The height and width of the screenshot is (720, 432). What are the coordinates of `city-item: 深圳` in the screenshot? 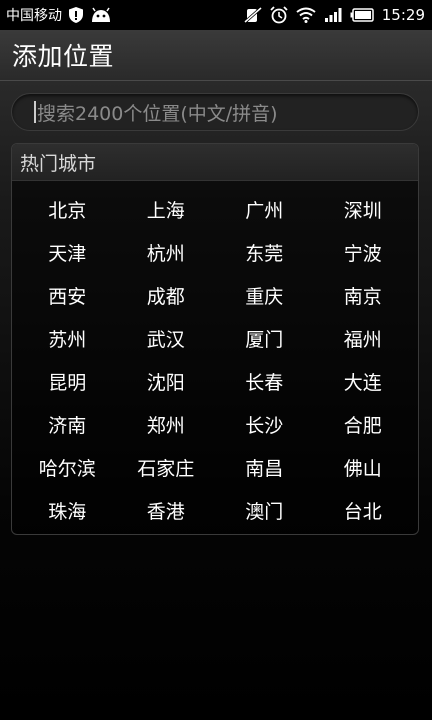 It's located at (363, 209).